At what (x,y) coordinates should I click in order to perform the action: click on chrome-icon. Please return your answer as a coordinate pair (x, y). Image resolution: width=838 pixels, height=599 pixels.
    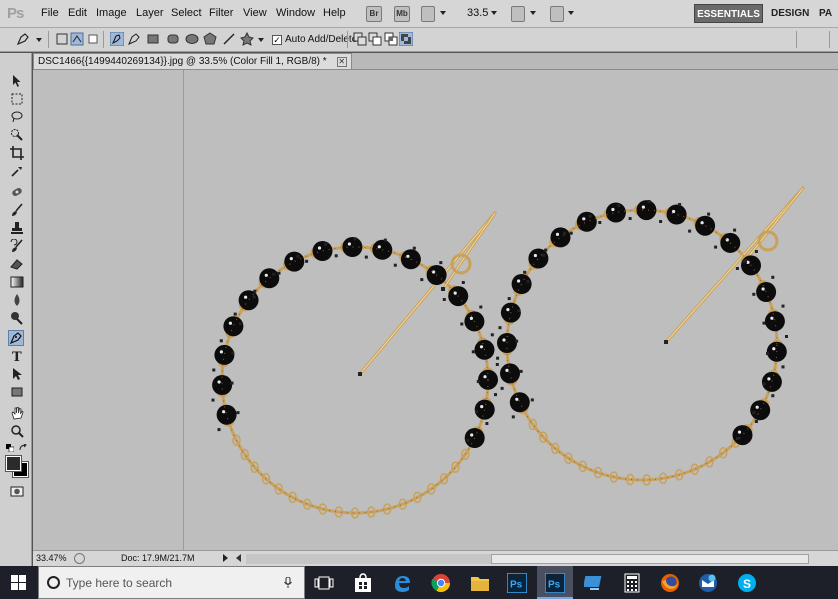
    Looking at the image, I should click on (441, 583).